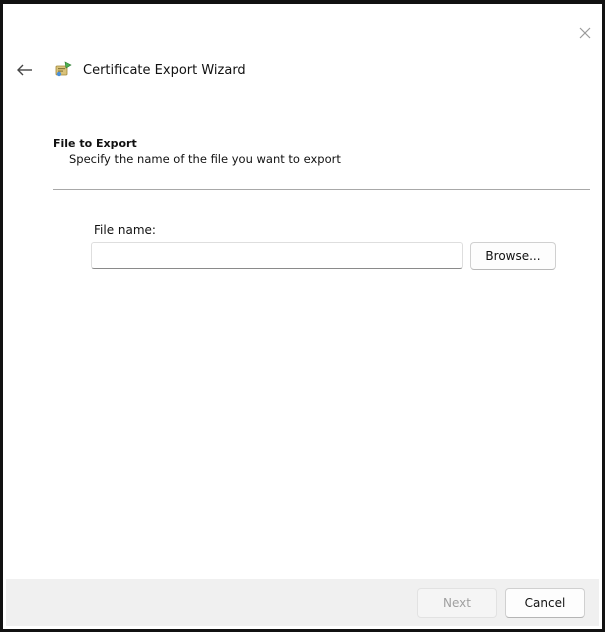  I want to click on header-divider, so click(321, 189).